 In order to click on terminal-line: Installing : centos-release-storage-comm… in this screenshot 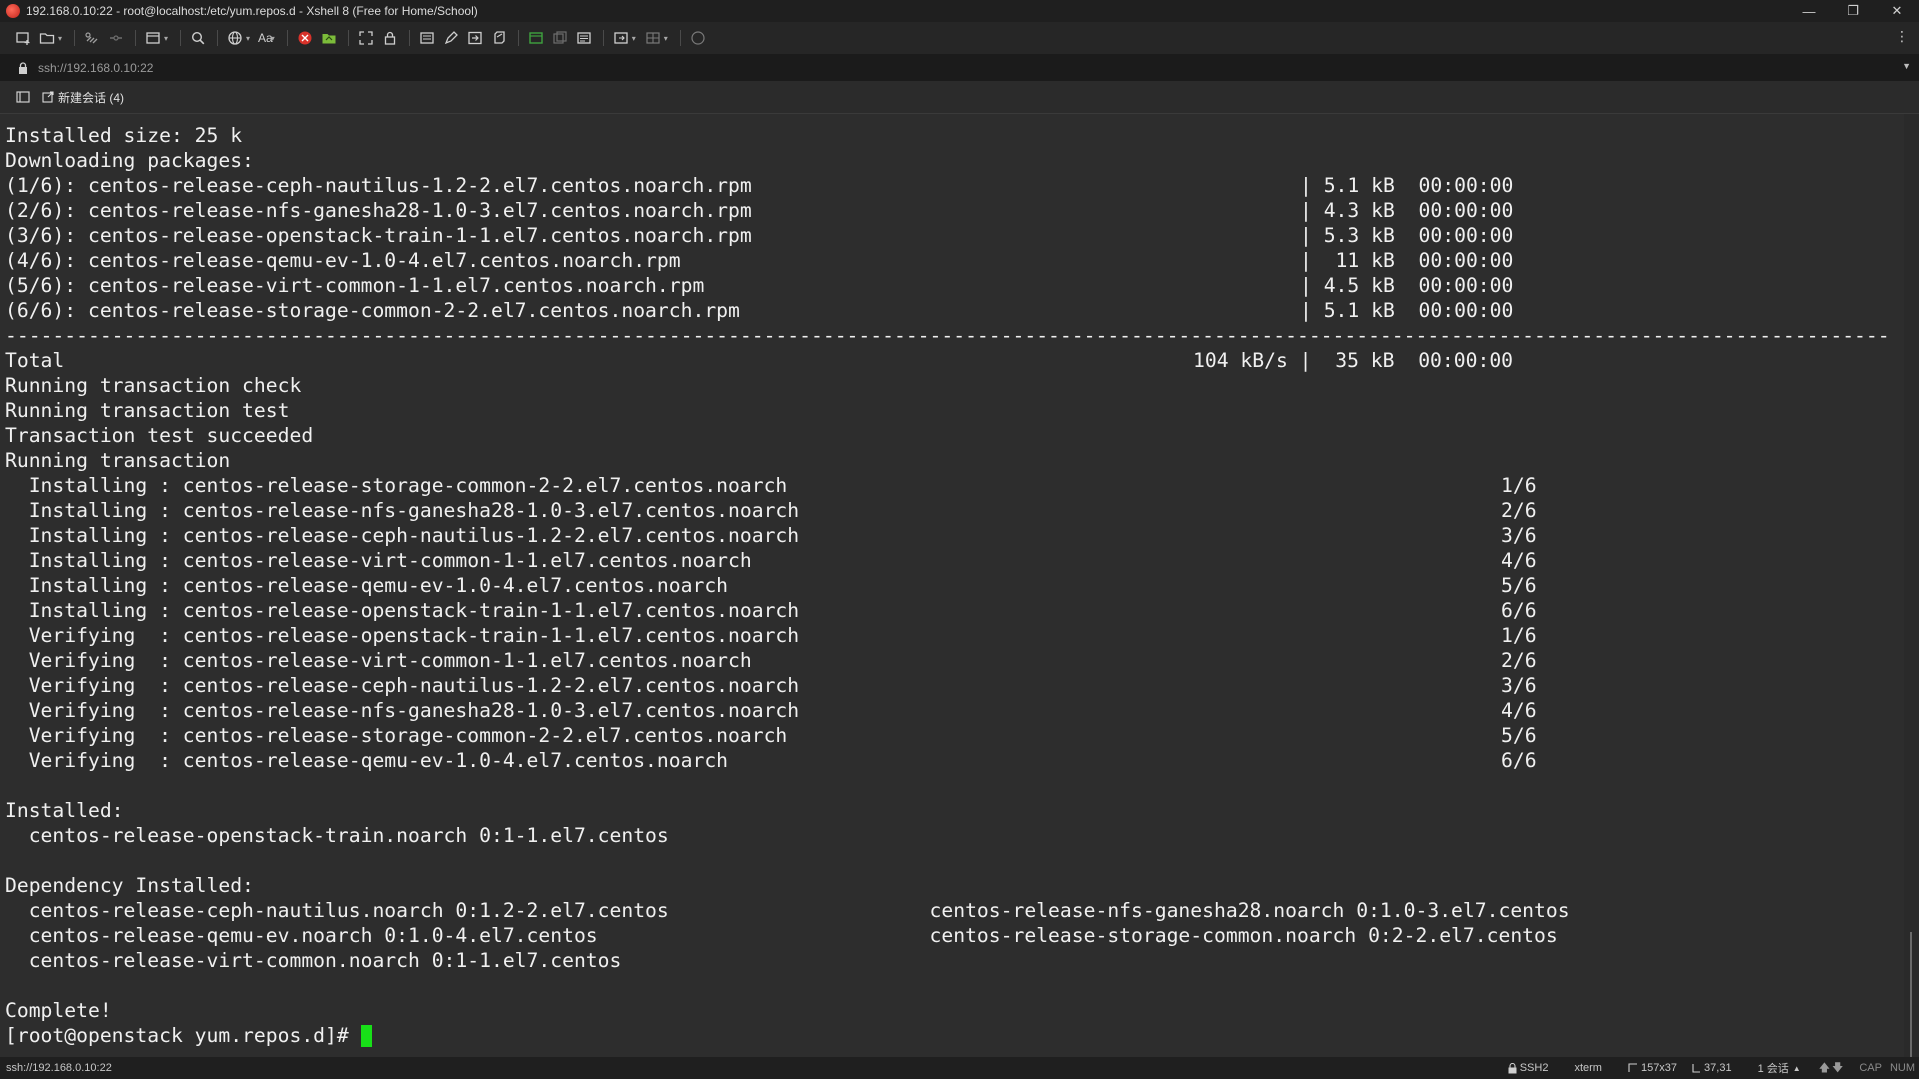, I will do `click(947, 485)`.